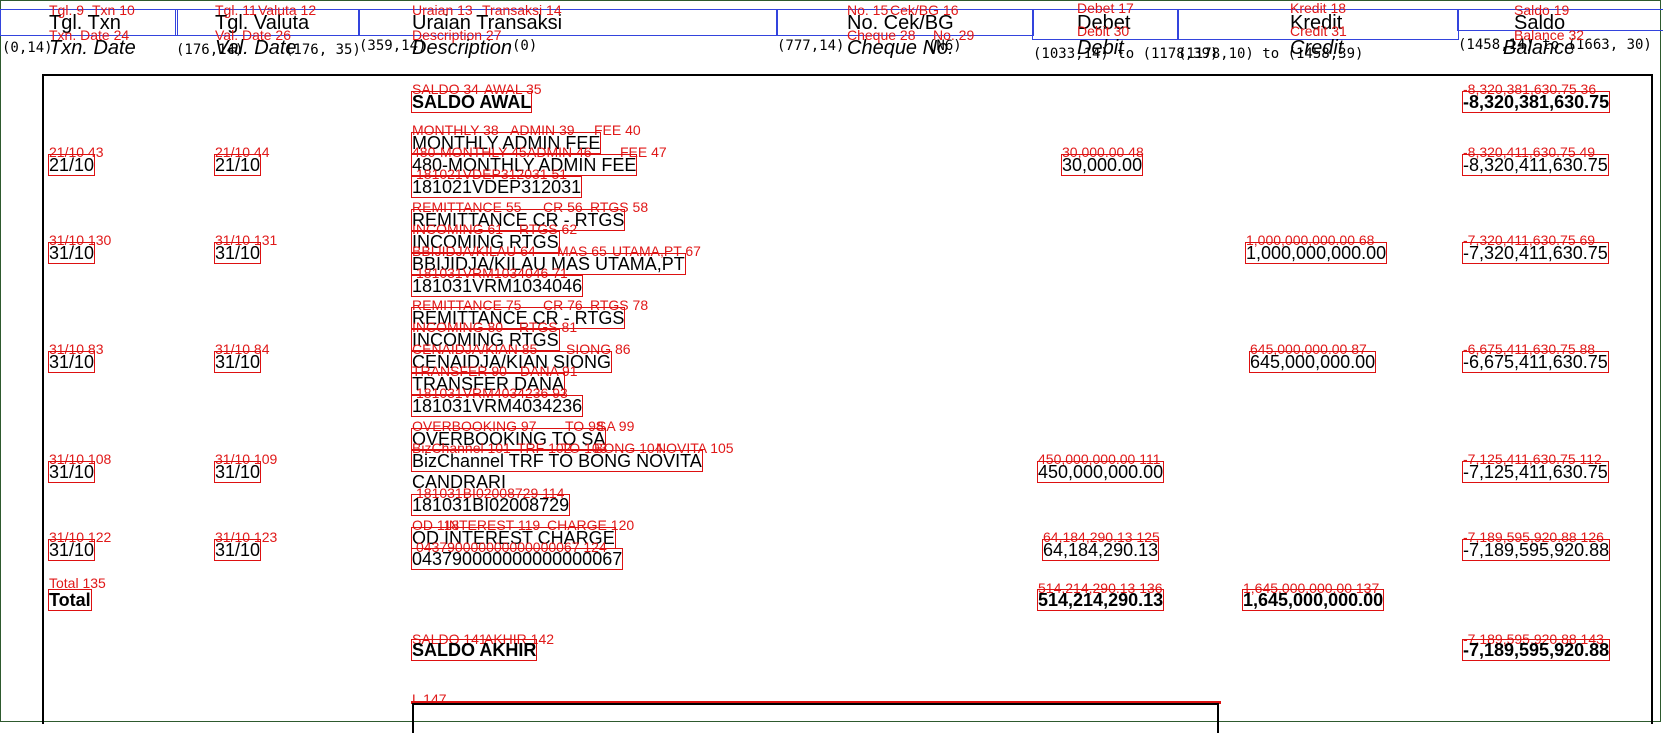  Describe the element at coordinates (253, 35) in the screenshot. I see `tag: Val. Date 26` at that location.